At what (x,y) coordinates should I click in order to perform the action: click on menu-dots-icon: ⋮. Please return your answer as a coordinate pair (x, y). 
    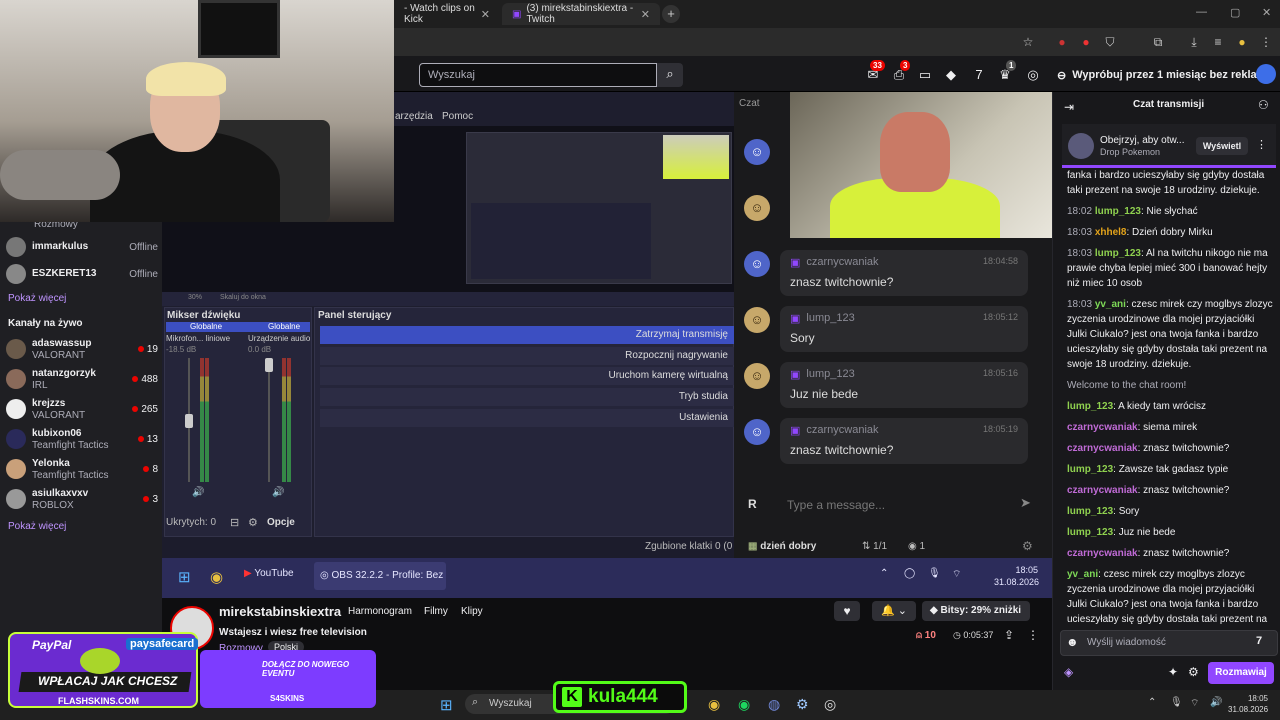
    Looking at the image, I should click on (1266, 42).